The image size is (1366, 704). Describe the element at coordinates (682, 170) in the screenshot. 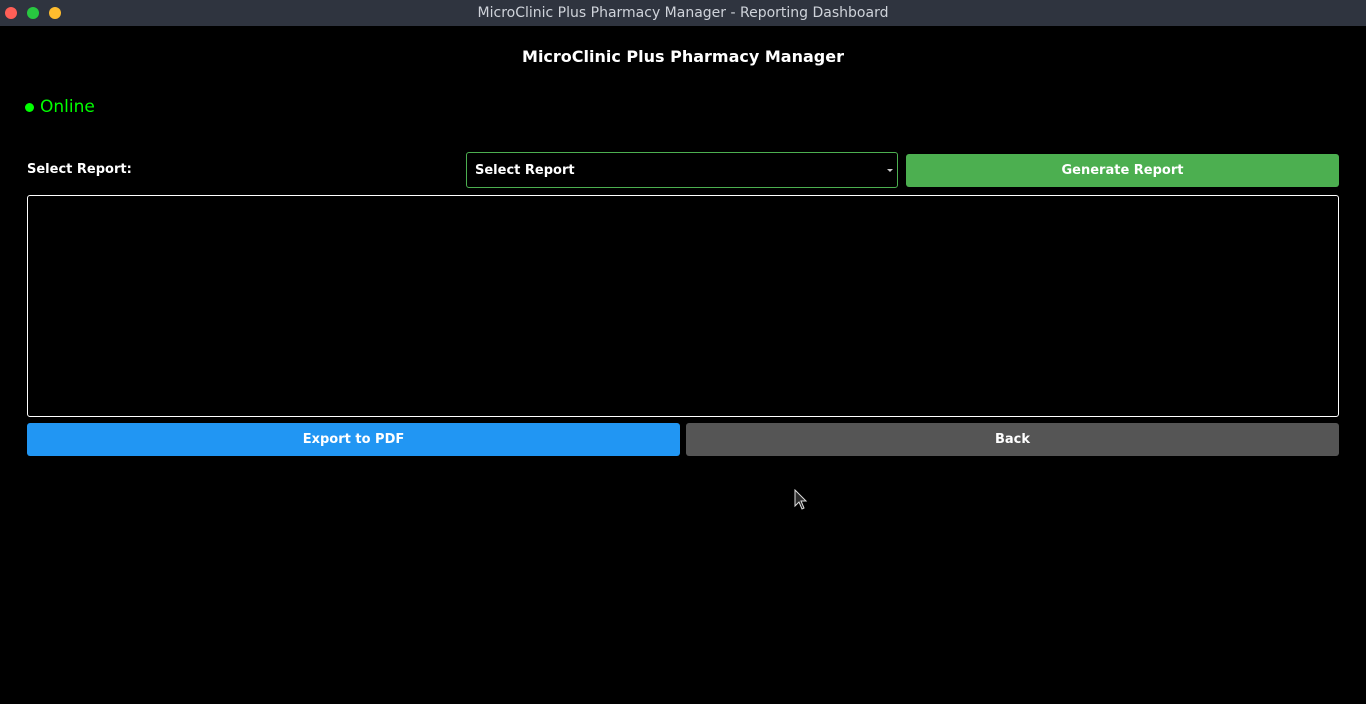

I see `report-select-dropdown: Select Report` at that location.